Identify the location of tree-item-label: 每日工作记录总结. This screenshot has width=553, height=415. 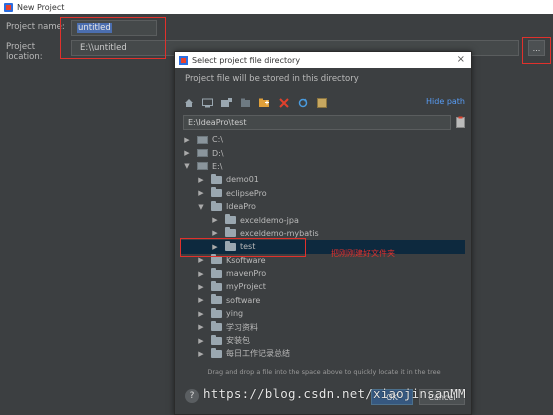
(258, 354).